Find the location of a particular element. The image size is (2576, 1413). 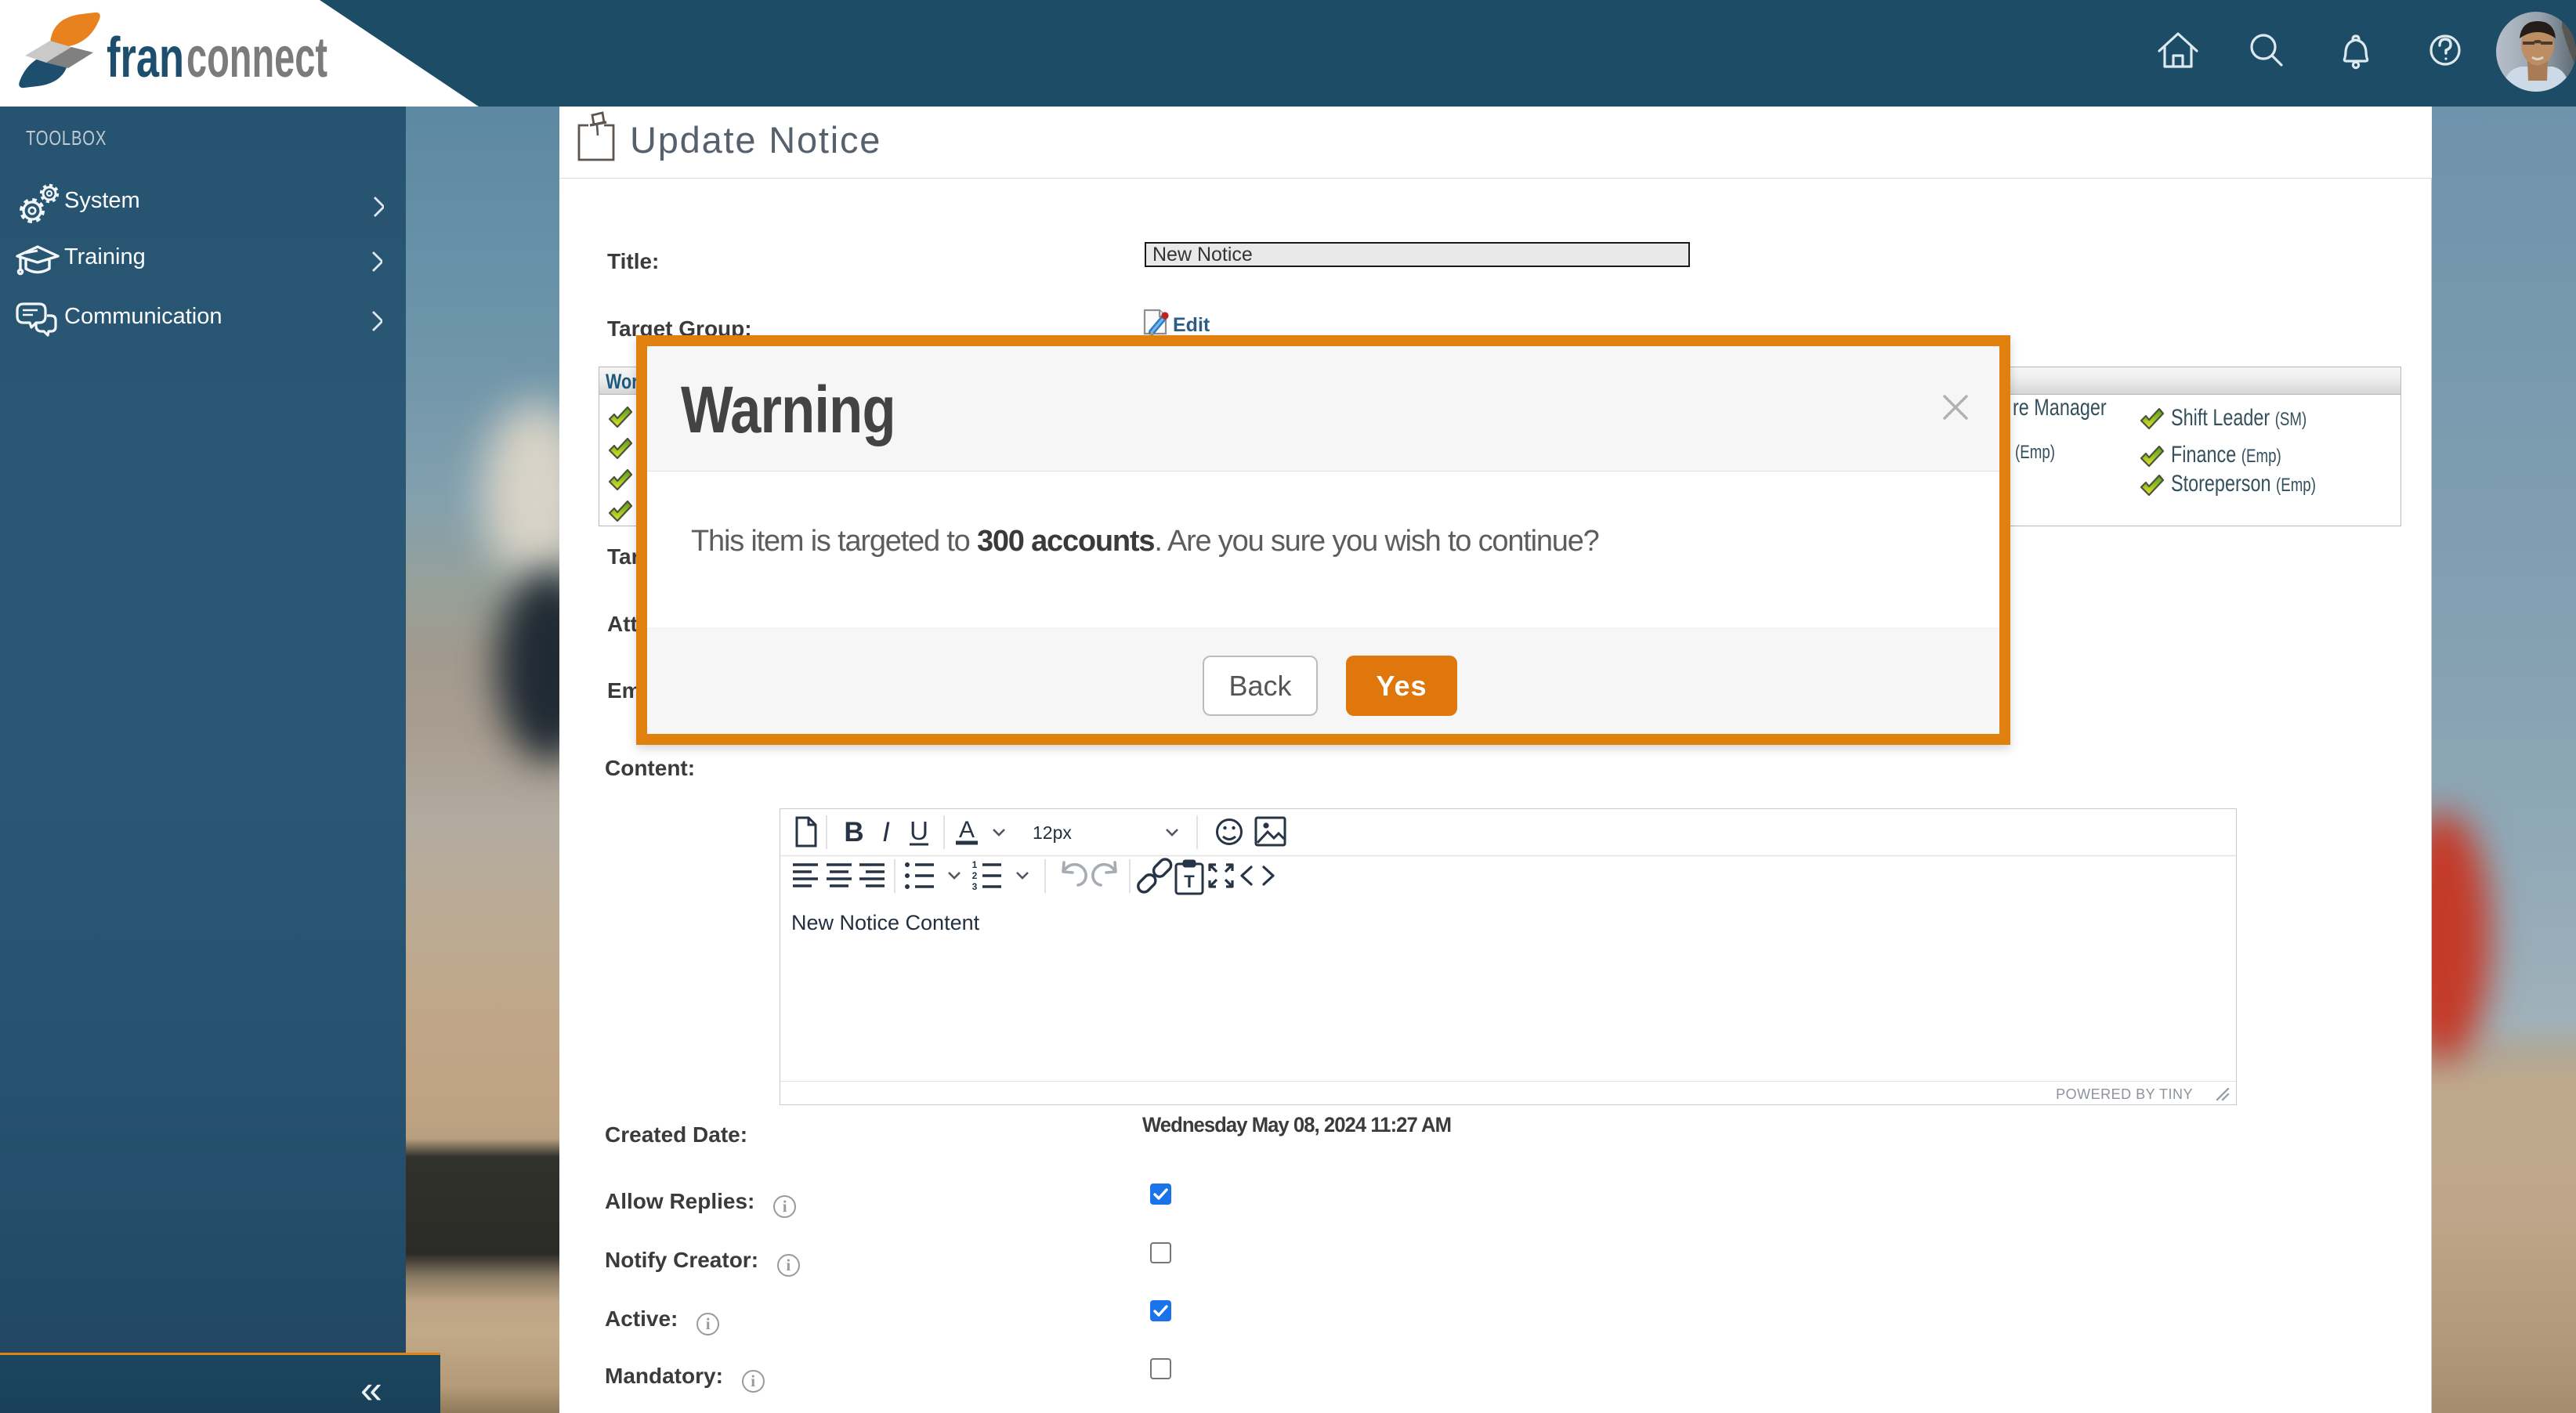

svg-text: connect is located at coordinates (256, 58).